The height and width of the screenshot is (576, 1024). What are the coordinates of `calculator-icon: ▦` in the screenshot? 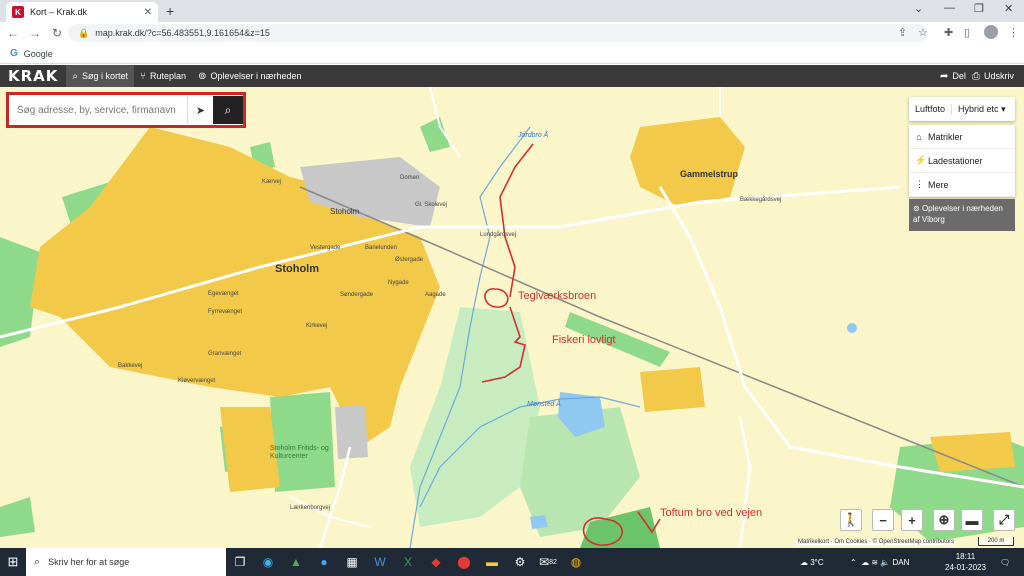 It's located at (352, 562).